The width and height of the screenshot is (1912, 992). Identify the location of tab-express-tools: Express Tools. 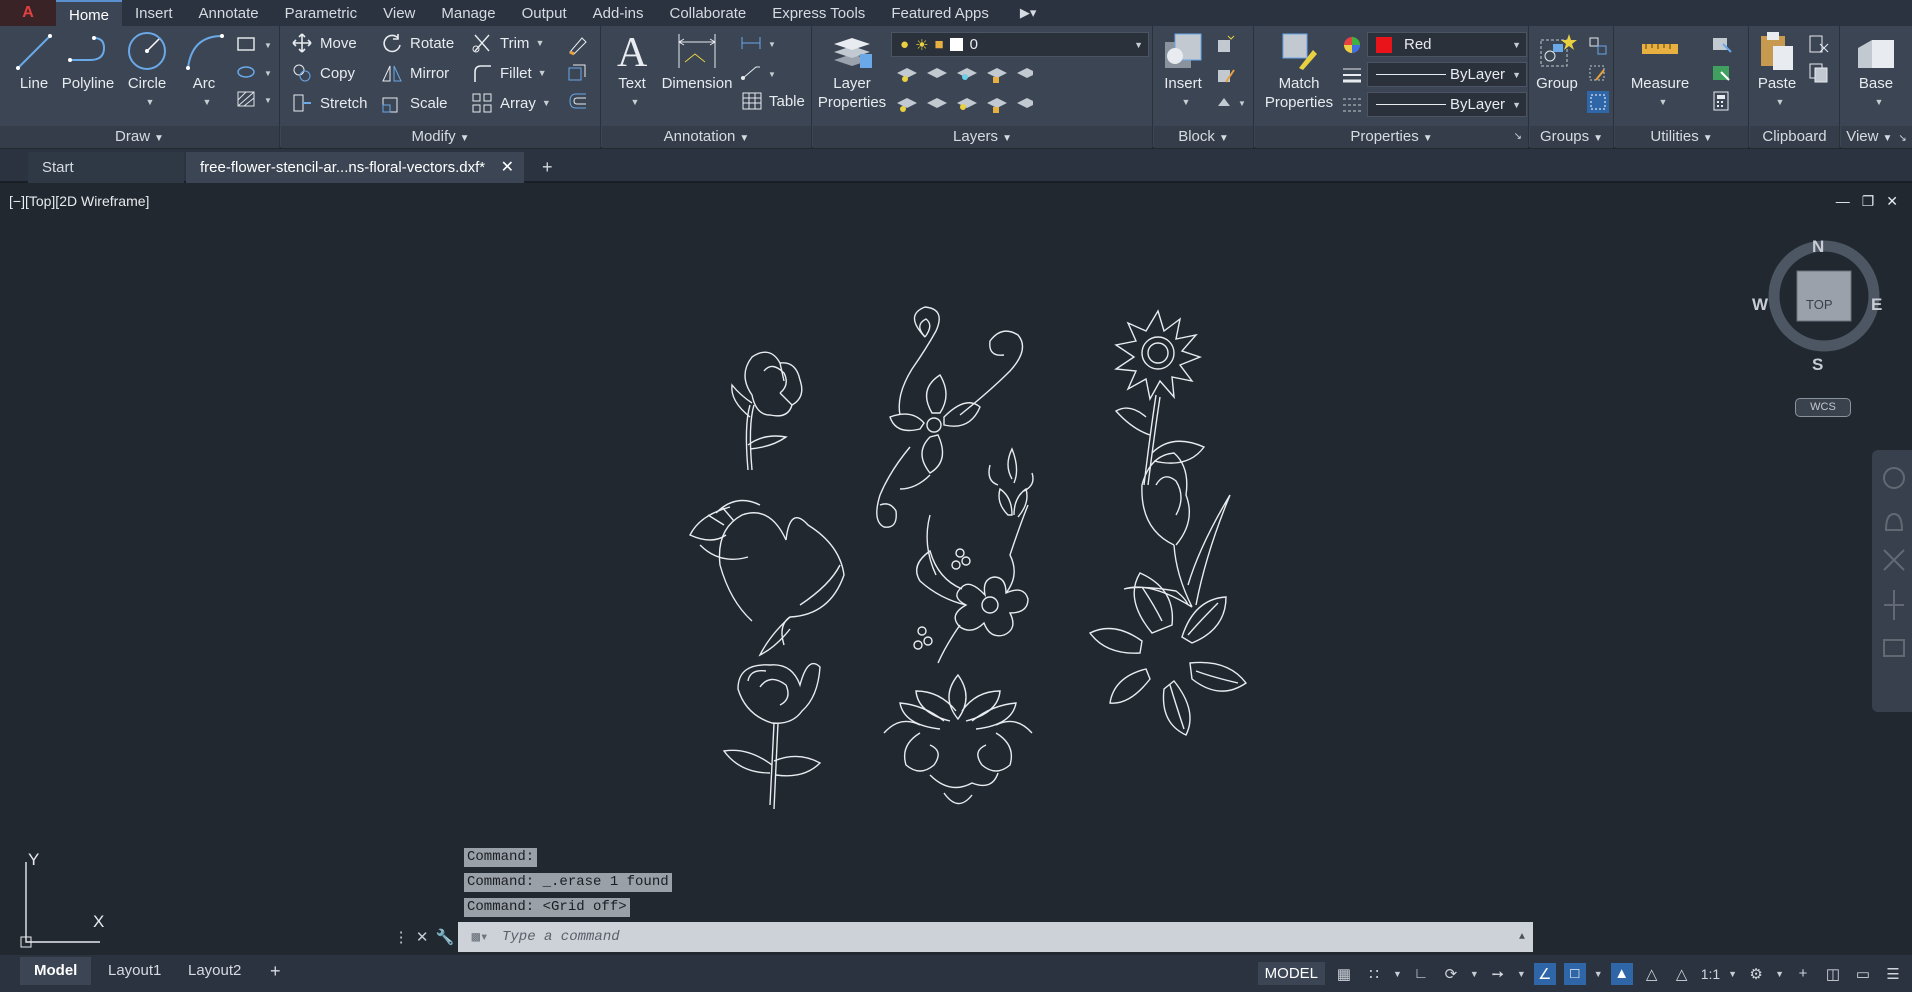
(818, 13).